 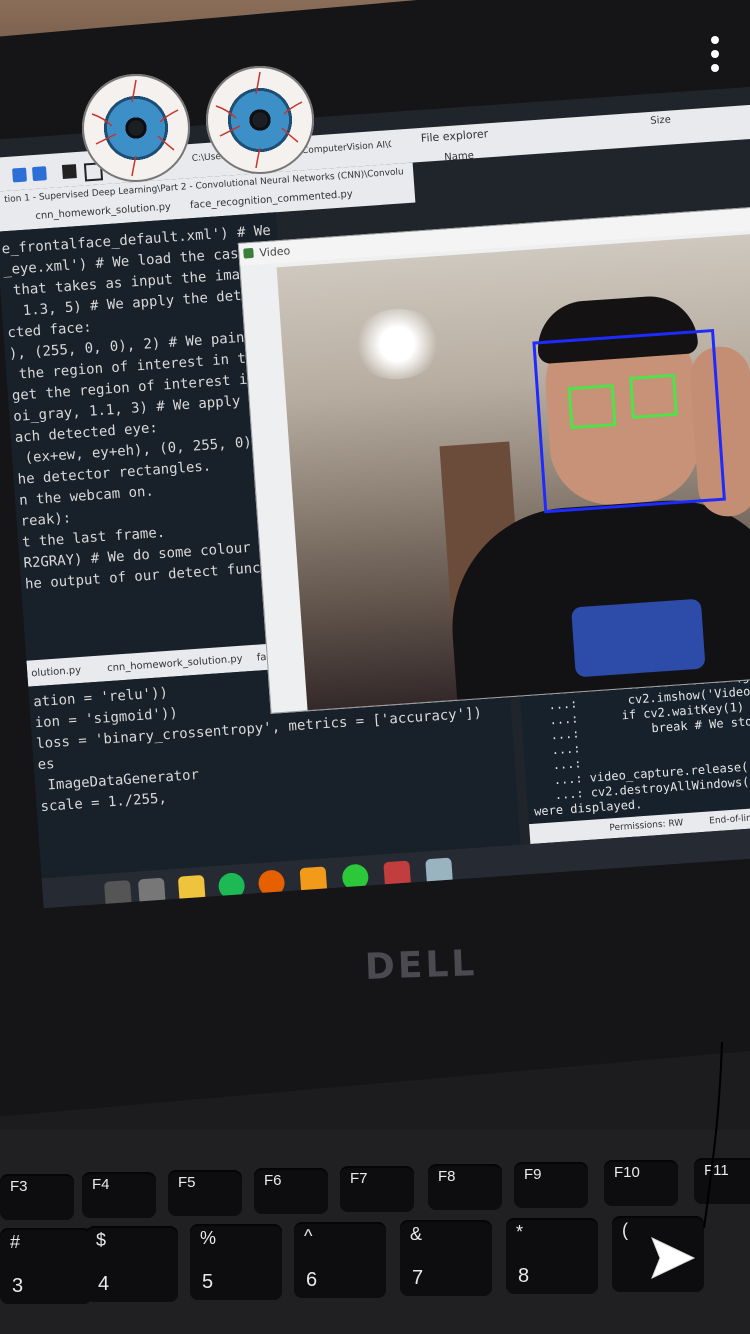 I want to click on run-icon, so click(x=19, y=175).